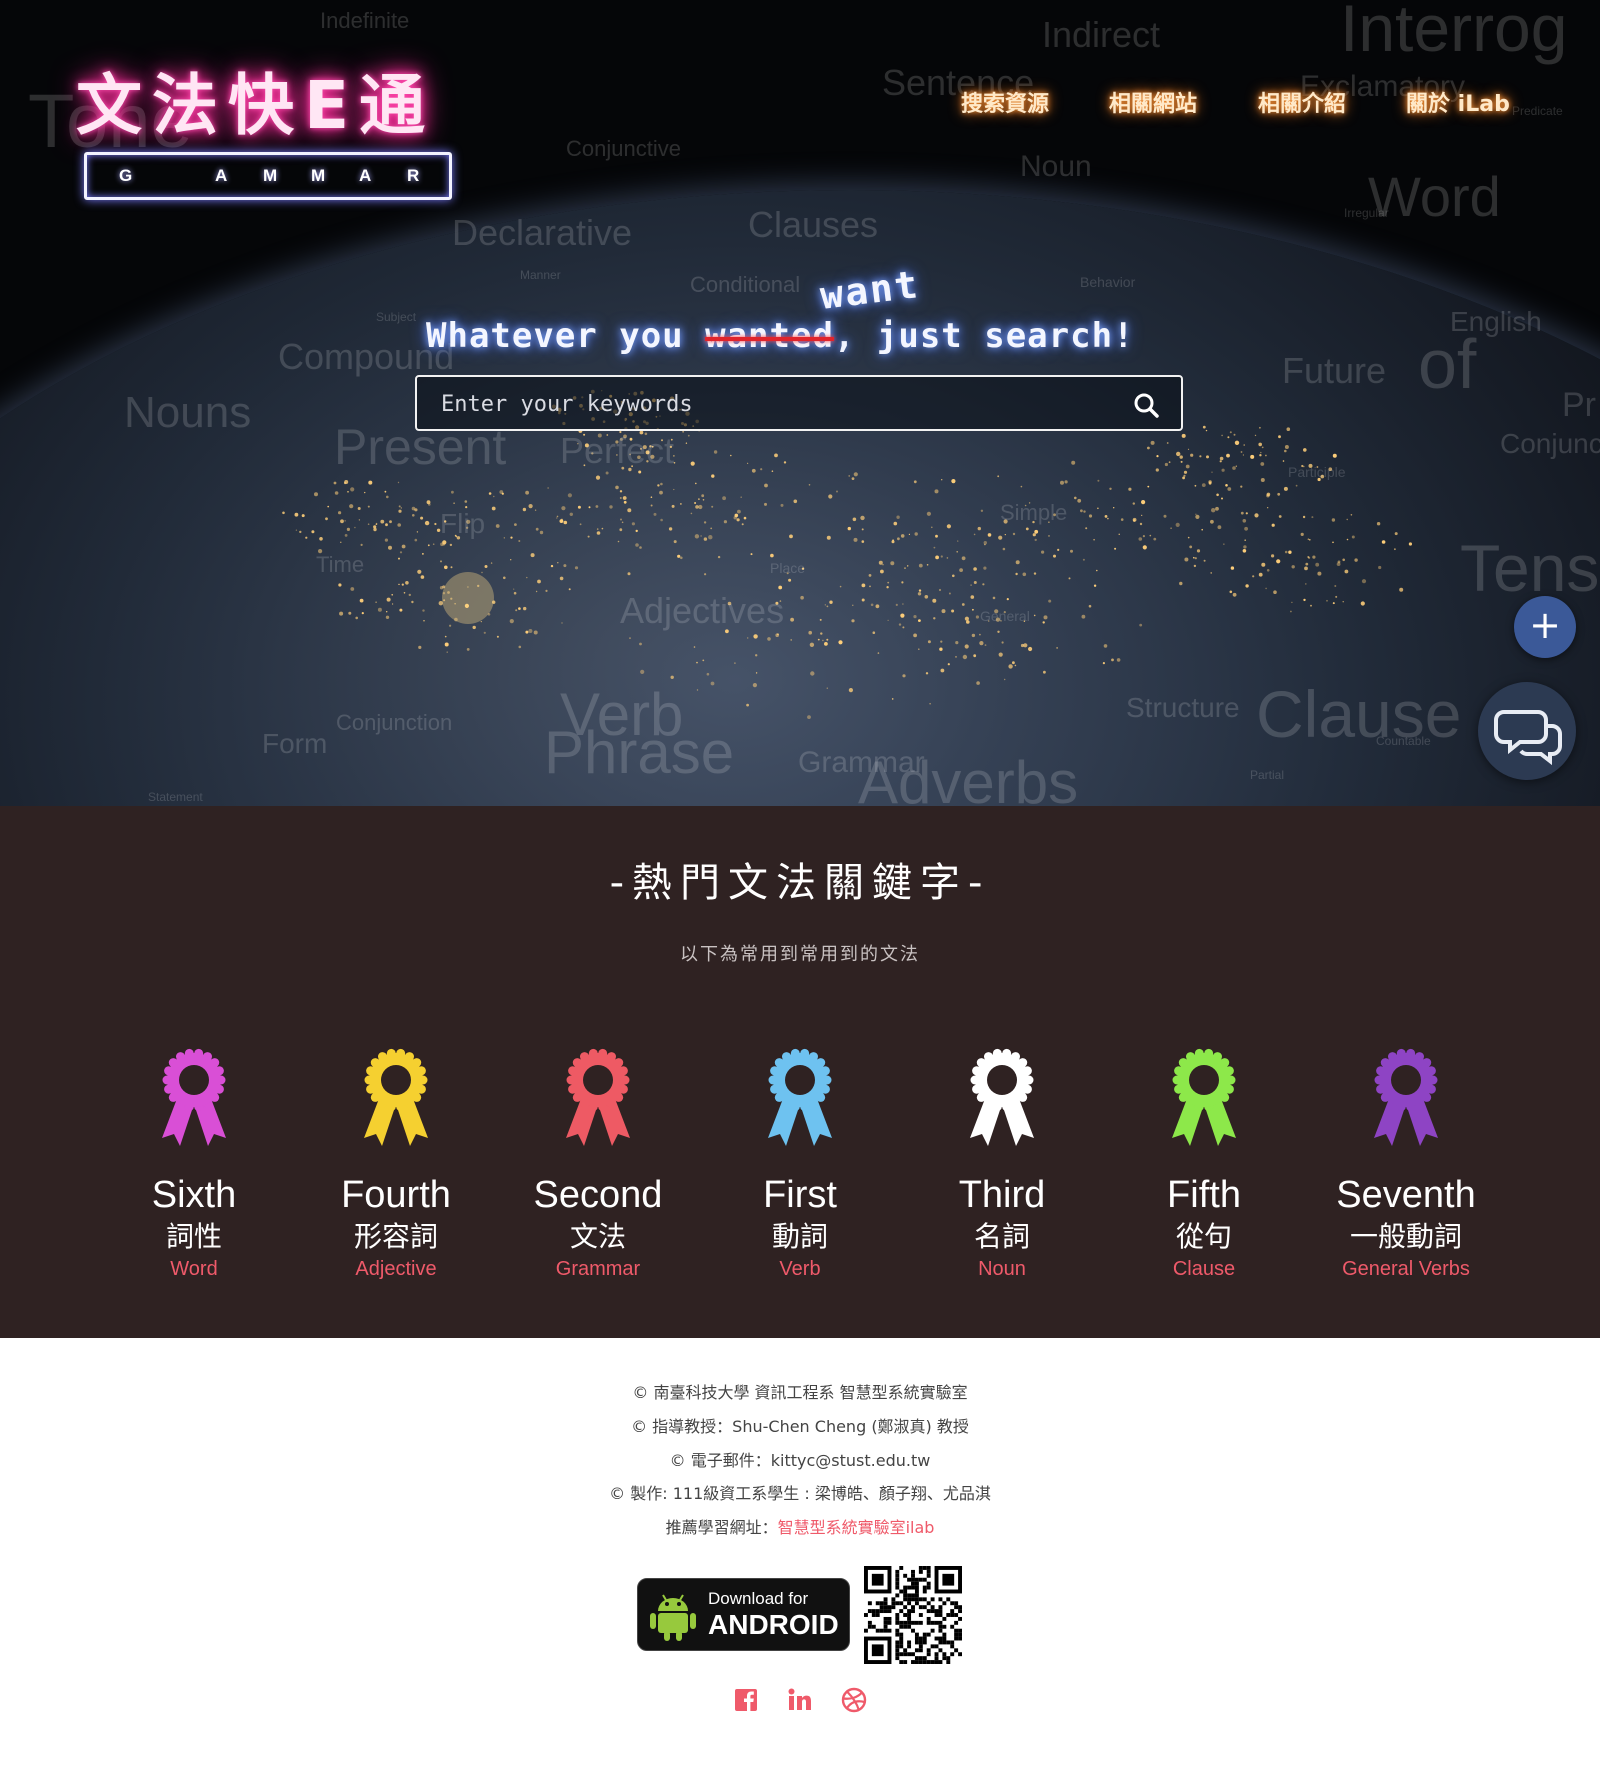  I want to click on background-word: Noun, so click(1056, 166).